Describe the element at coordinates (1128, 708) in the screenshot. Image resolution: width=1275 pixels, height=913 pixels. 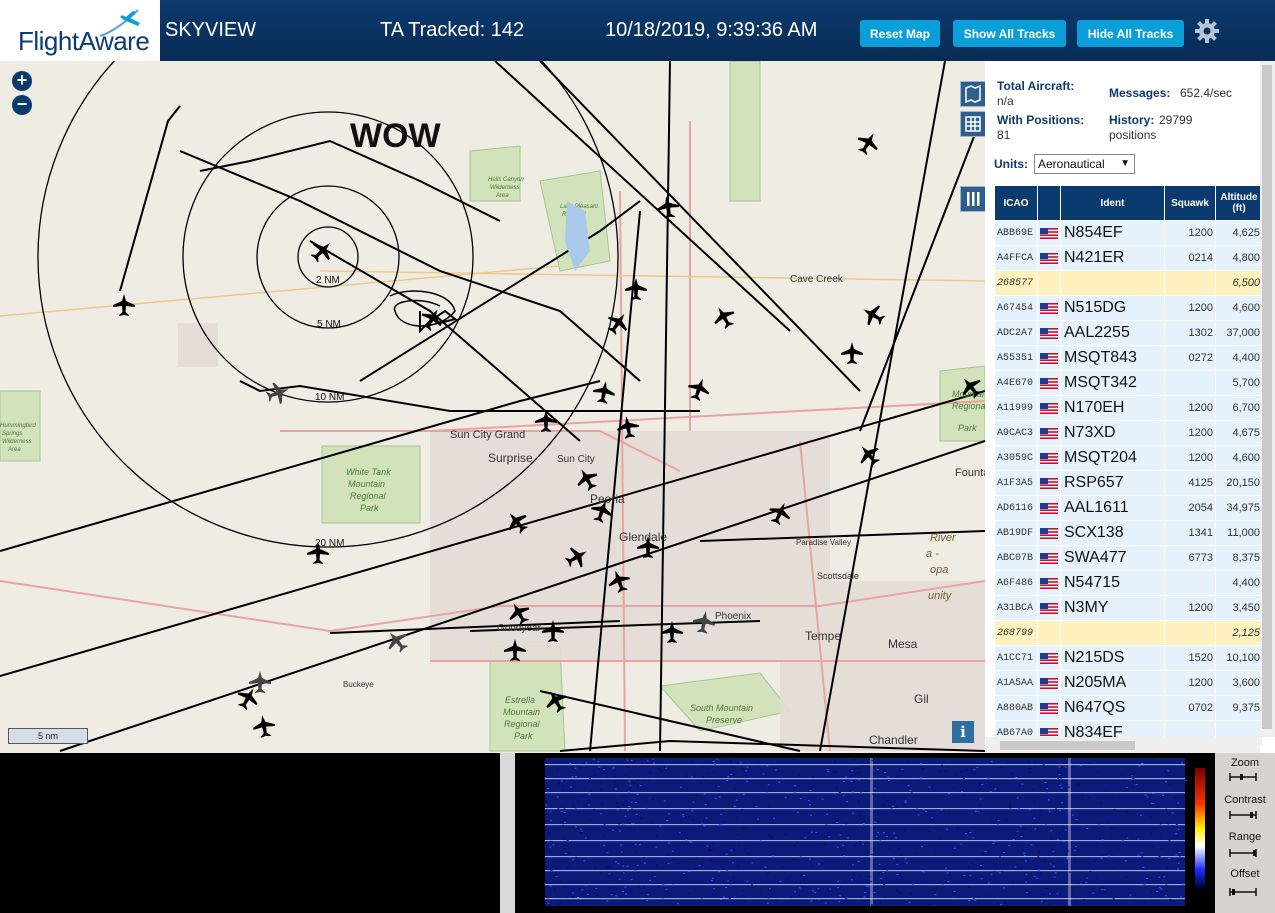
I see `table-row: A880AB N647QS 0702 9,375` at that location.